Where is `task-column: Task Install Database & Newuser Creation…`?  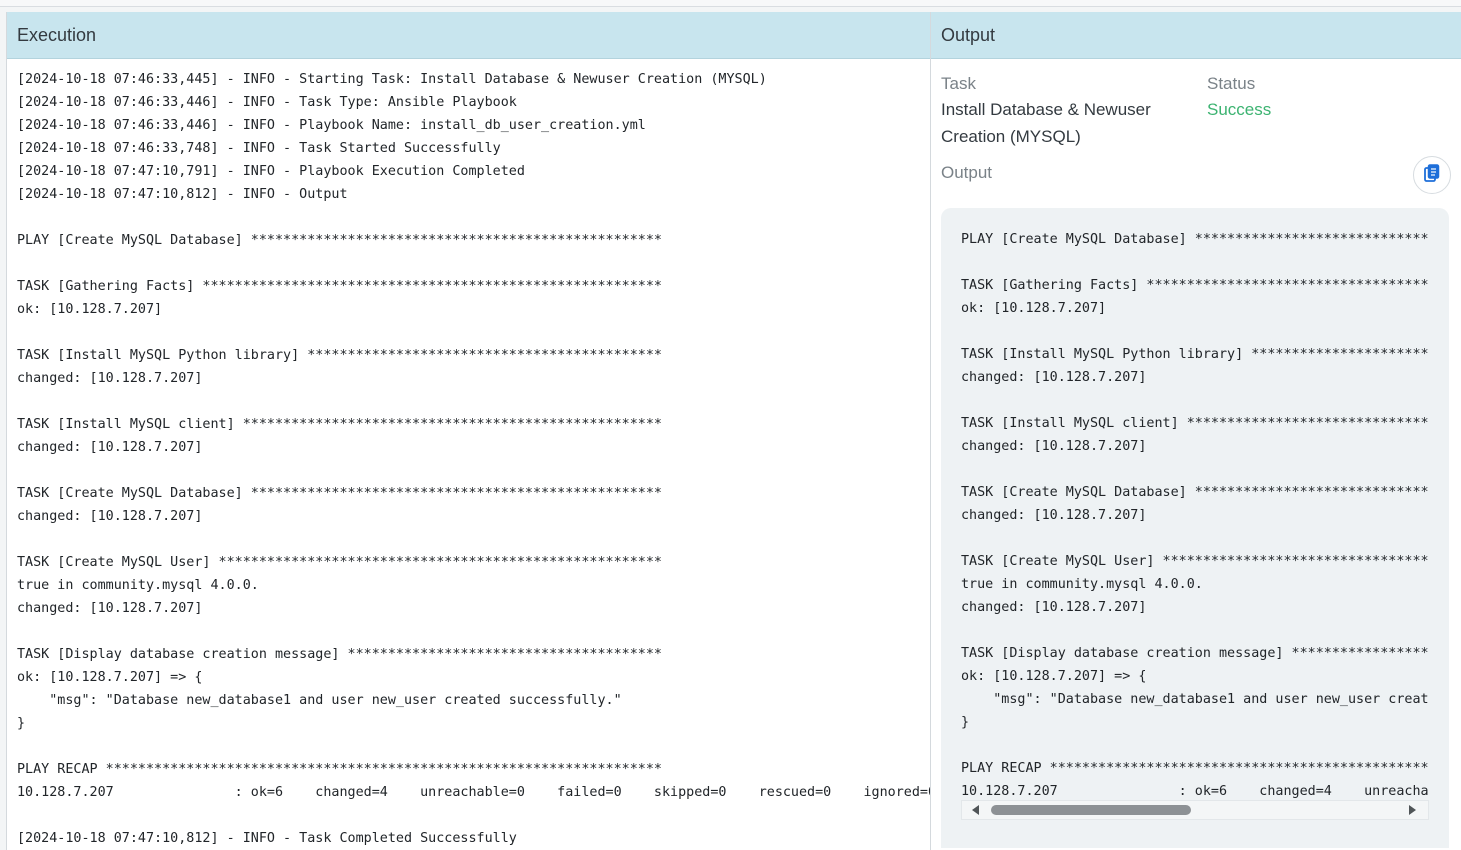
task-column: Task Install Database & Newuser Creation… is located at coordinates (1074, 110).